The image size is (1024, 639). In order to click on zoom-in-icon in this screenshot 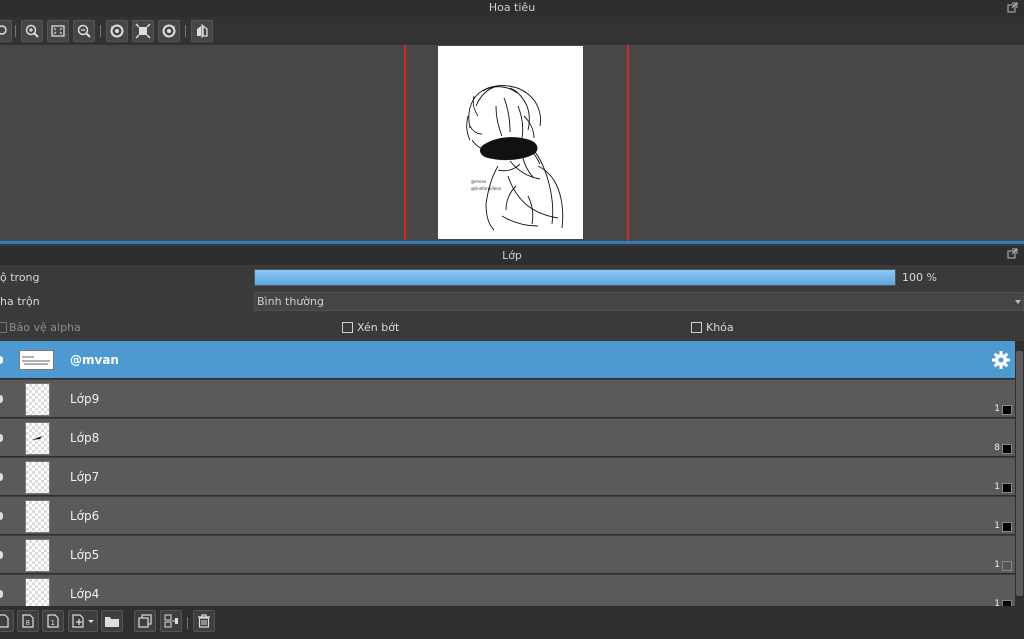, I will do `click(32, 31)`.